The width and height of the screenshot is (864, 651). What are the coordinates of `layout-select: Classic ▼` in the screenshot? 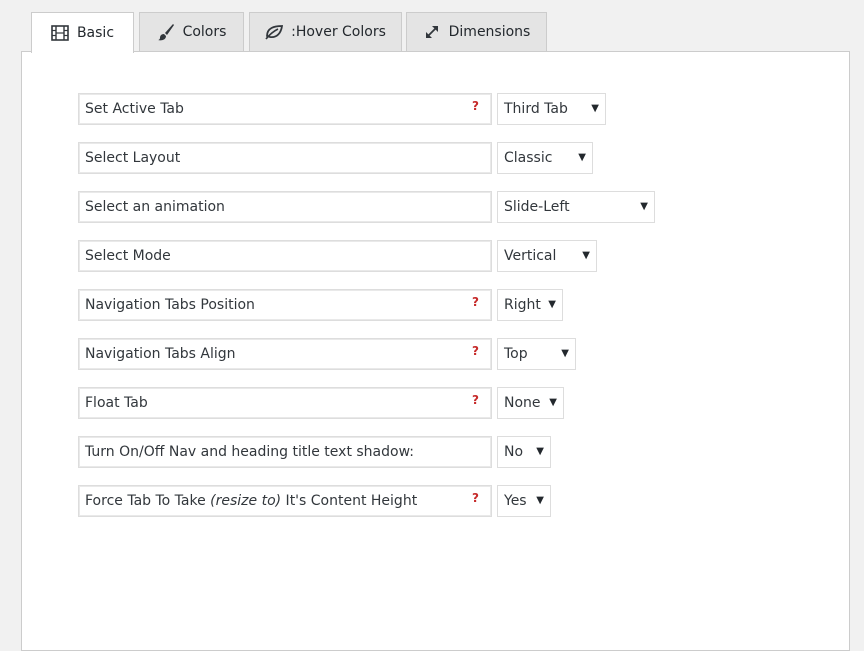 It's located at (545, 158).